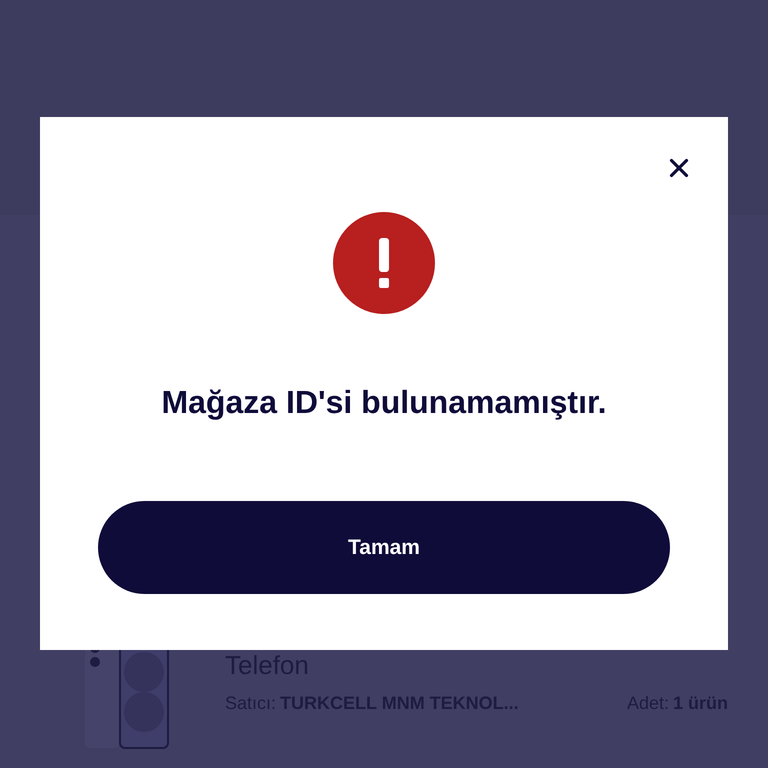 This screenshot has height=768, width=768. Describe the element at coordinates (384, 547) in the screenshot. I see `ok-button: Tamam` at that location.